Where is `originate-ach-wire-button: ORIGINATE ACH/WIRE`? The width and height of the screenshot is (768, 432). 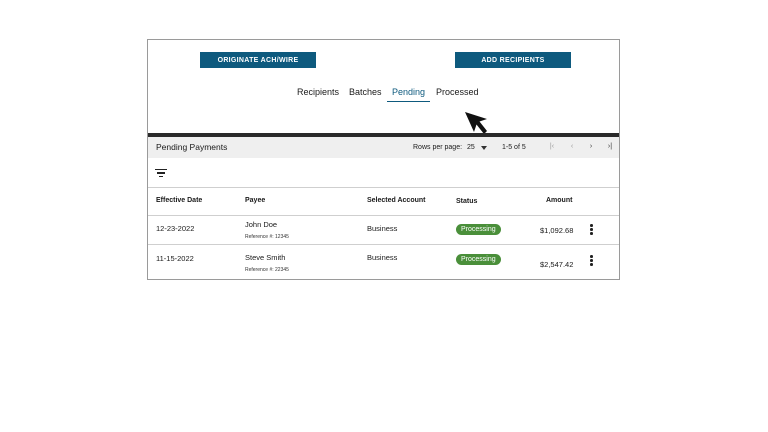
originate-ach-wire-button: ORIGINATE ACH/WIRE is located at coordinates (258, 60).